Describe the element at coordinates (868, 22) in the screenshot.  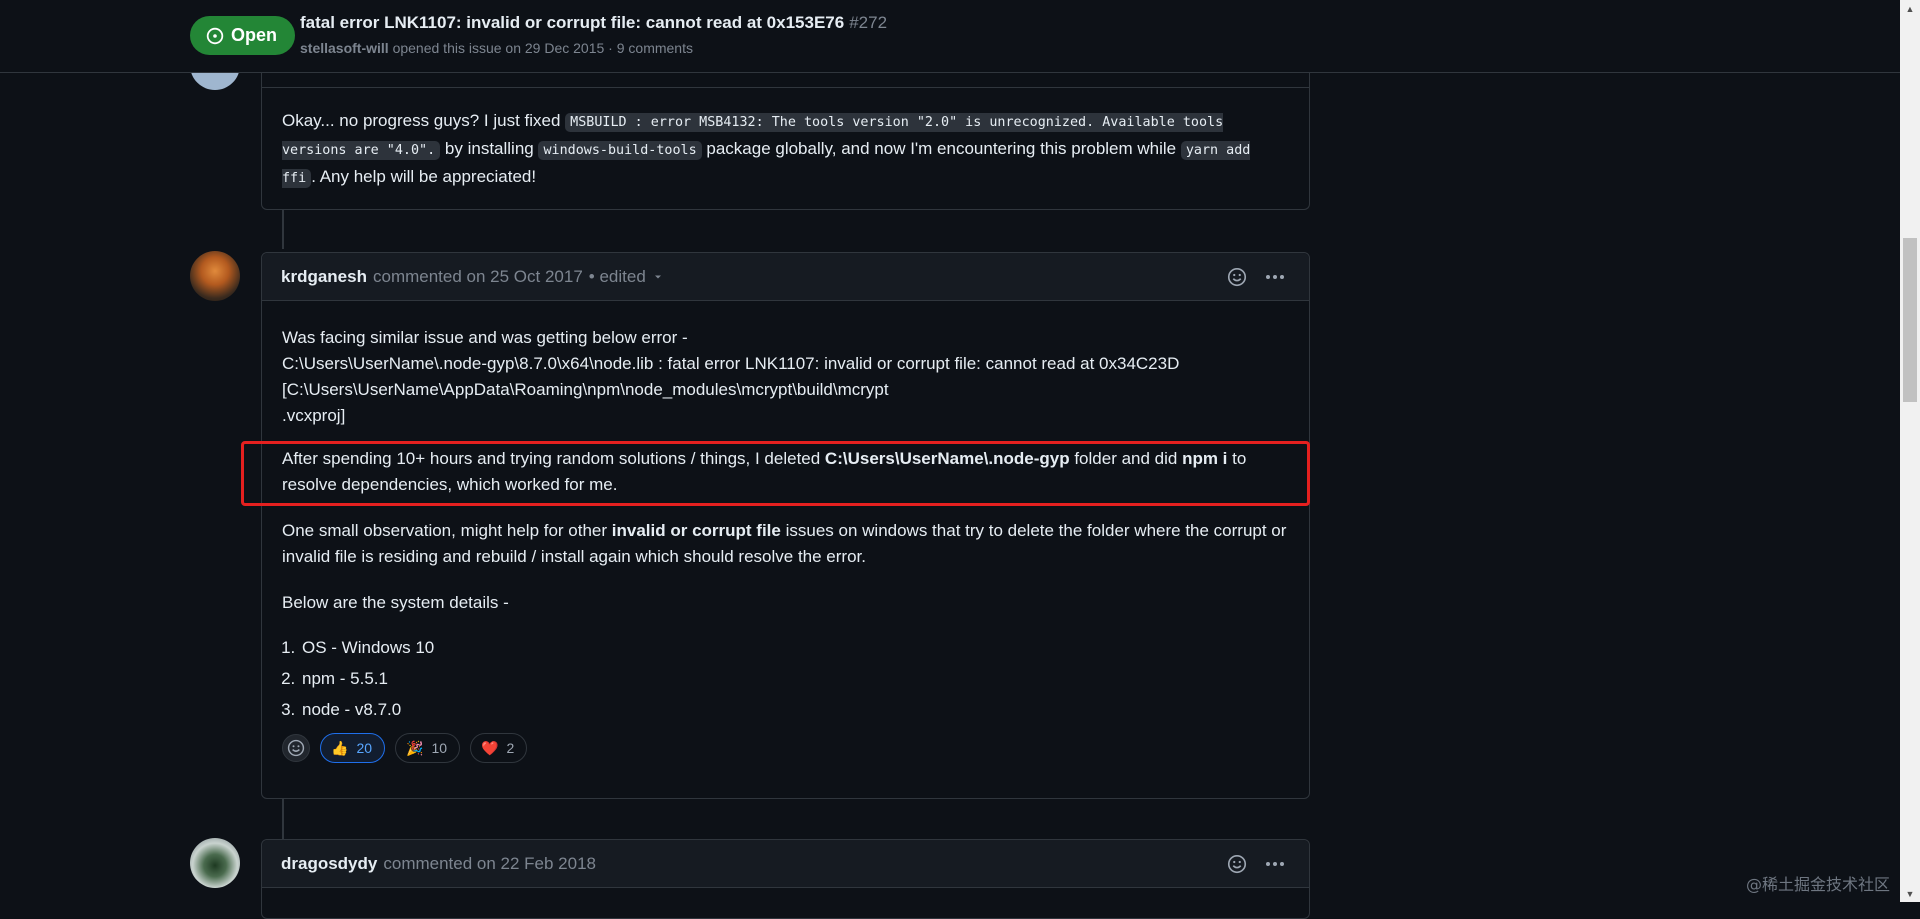
I see `issue-number: #272` at that location.